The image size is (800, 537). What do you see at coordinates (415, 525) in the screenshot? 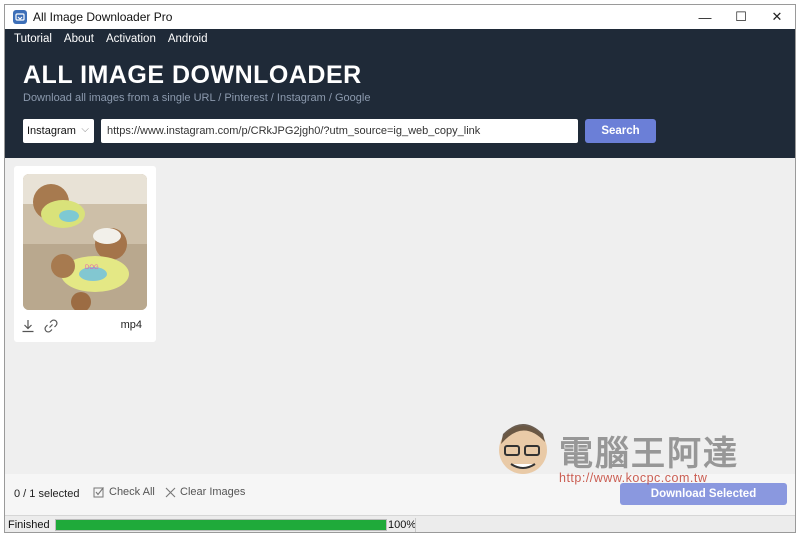
I see `status-divider` at bounding box center [415, 525].